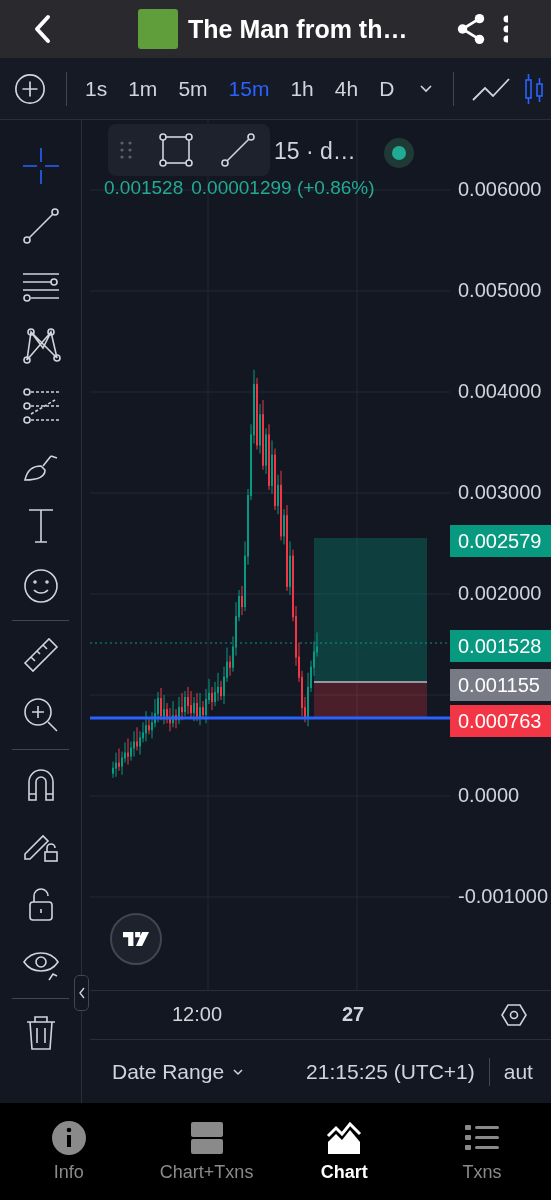 The width and height of the screenshot is (551, 1200). I want to click on timeframe-tab: 15m, so click(249, 88).